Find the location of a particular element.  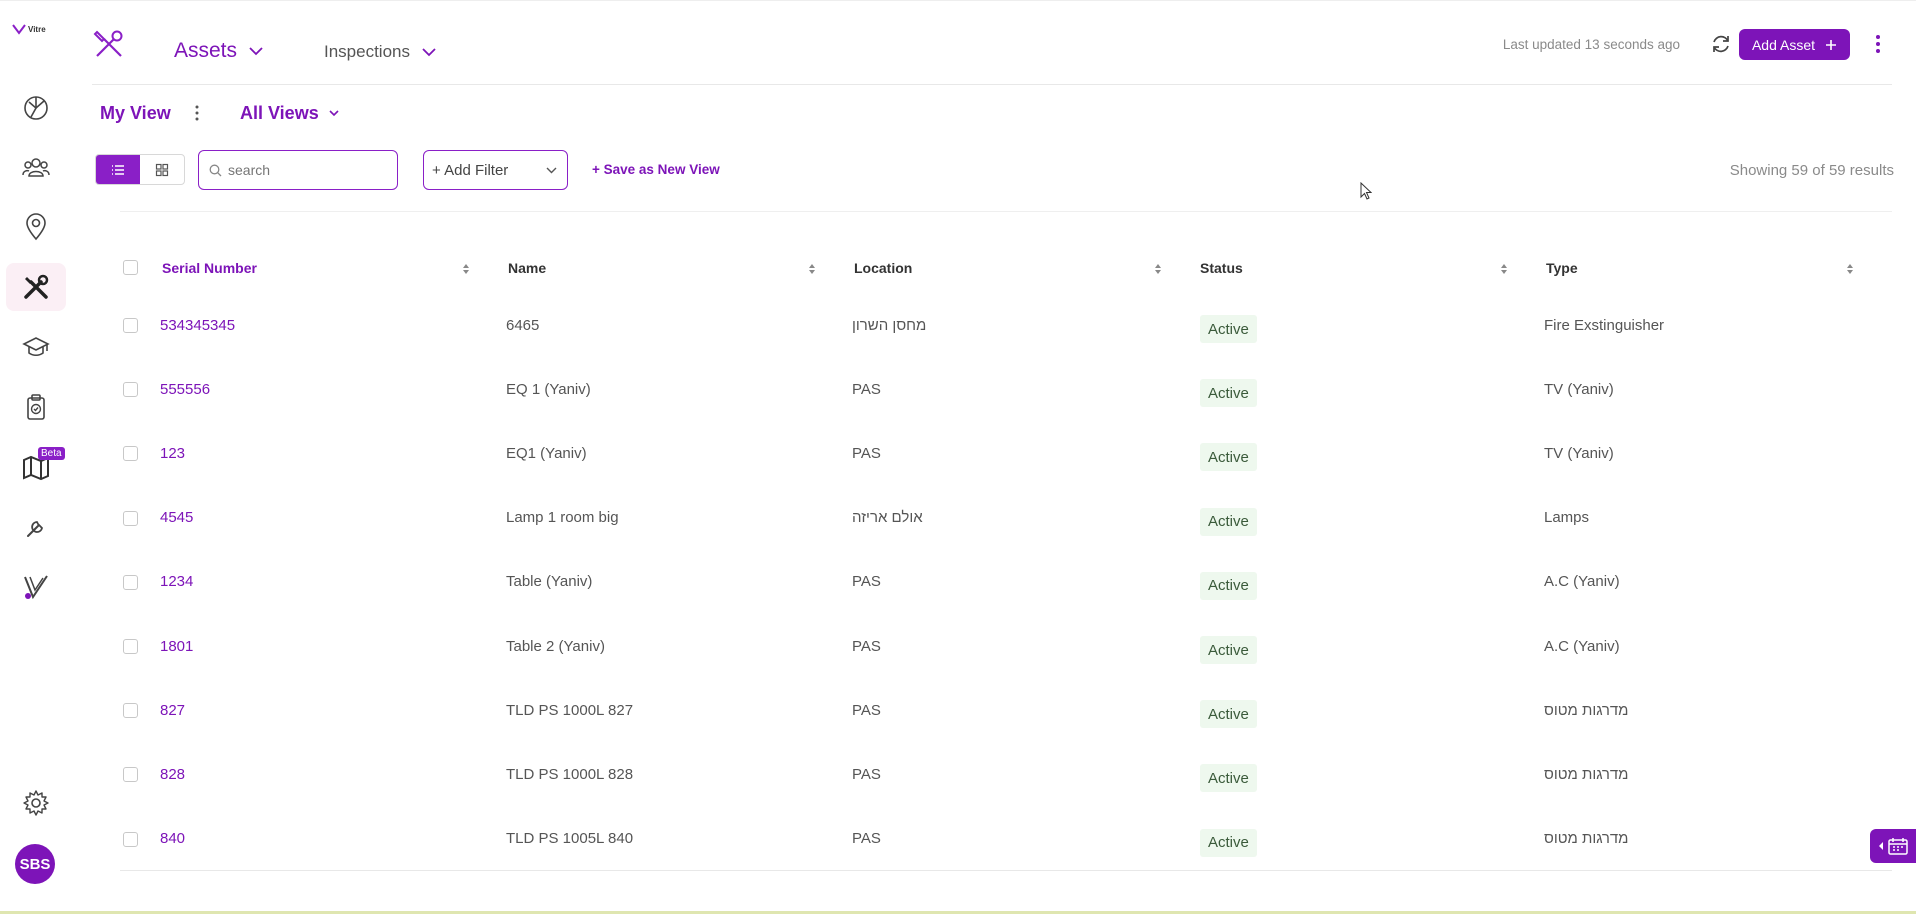

table-row: 827 TLD PS 1000L 827 PAS Active מדרגות מטוס is located at coordinates (1006, 727).